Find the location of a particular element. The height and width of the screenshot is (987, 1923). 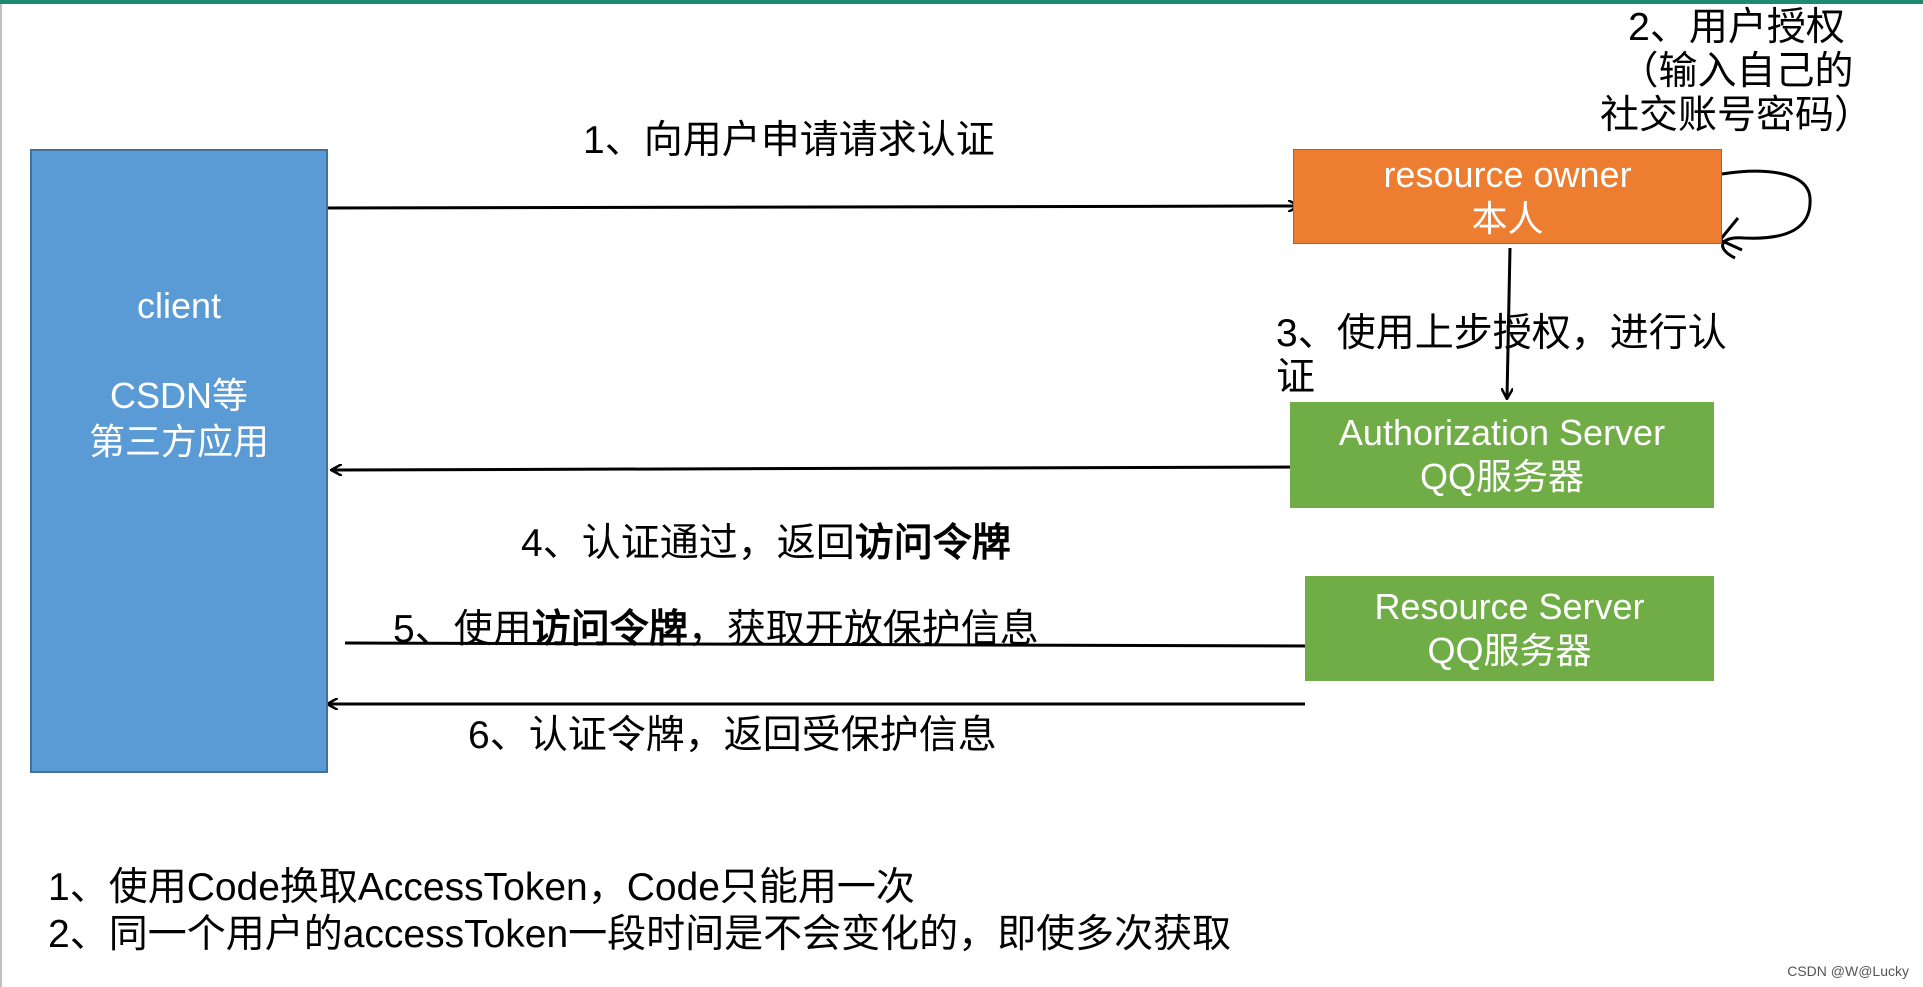

resource-owner-box: resource owner 本人 is located at coordinates (1507, 196).